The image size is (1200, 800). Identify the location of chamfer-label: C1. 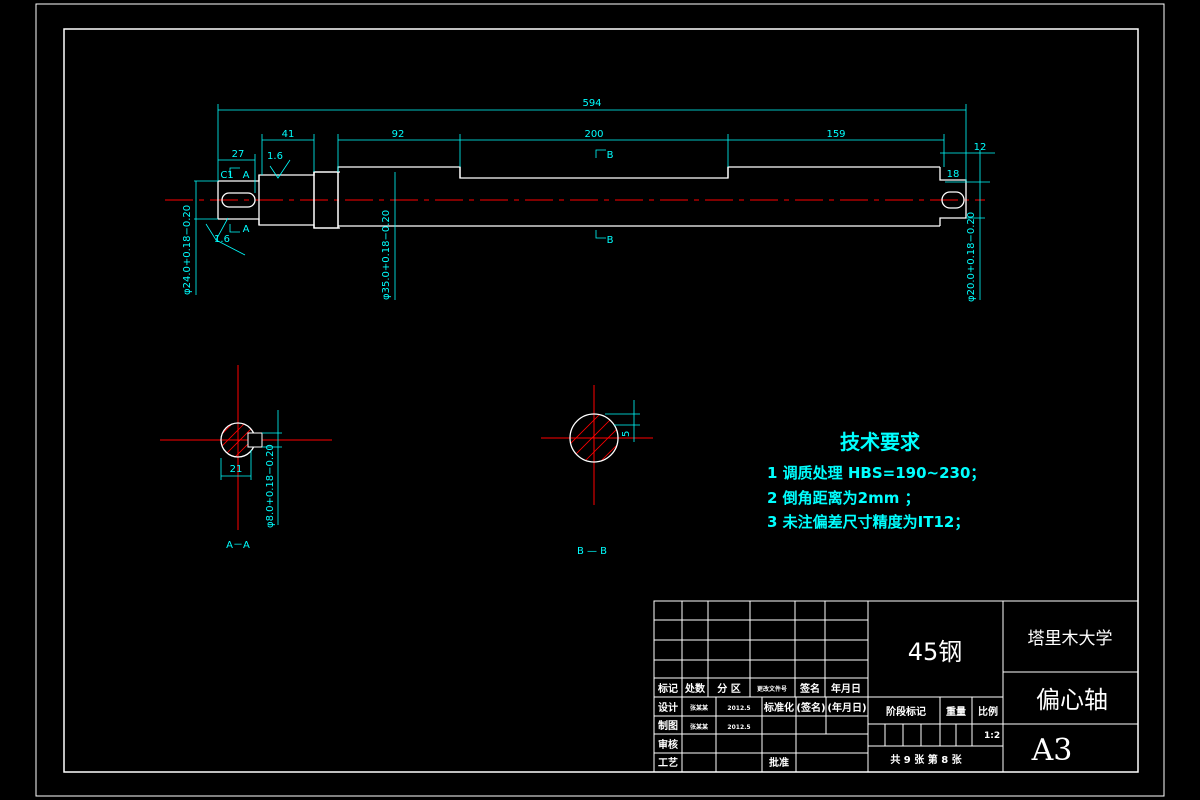
(226, 175).